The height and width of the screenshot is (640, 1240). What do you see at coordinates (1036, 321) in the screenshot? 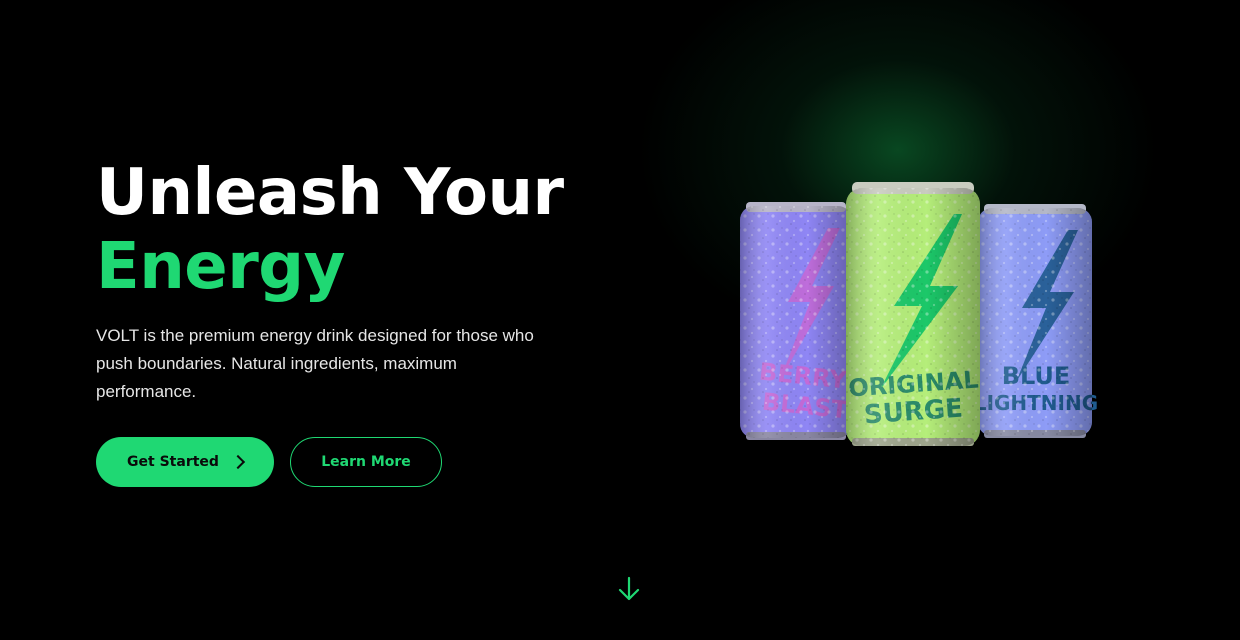
I see `blue-lightning-can: BLUE LIGHTNING` at bounding box center [1036, 321].